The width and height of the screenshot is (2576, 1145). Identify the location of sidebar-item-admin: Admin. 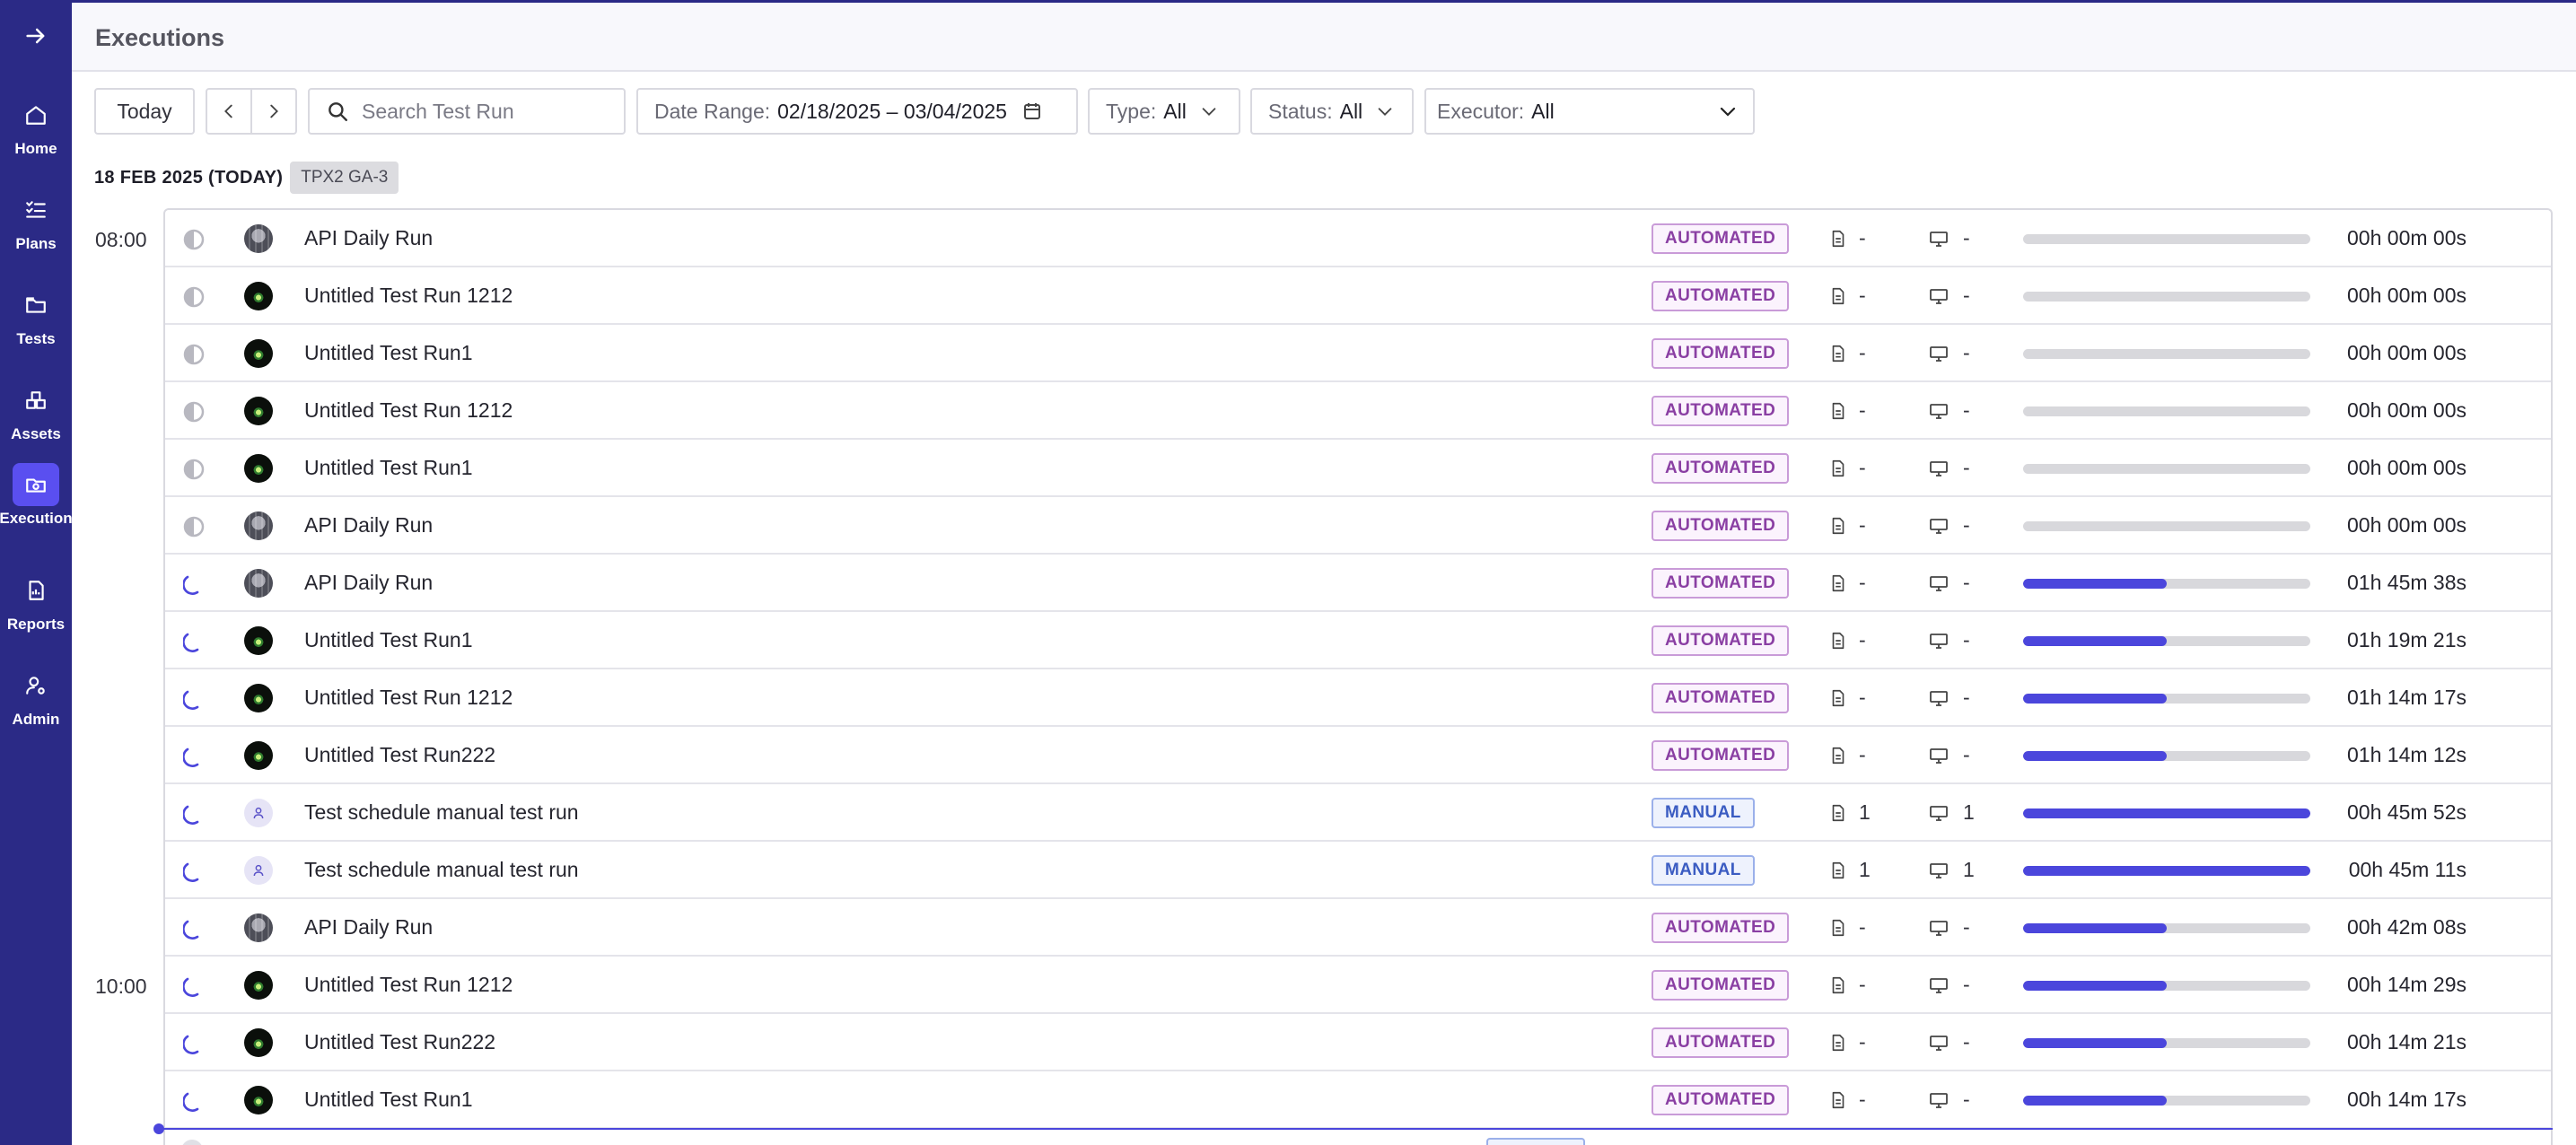
(36, 694).